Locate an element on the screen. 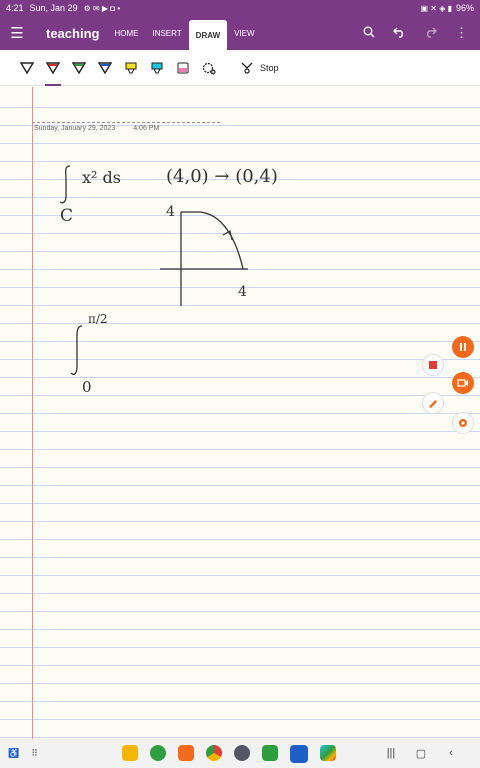 The image size is (480, 768). integral-subscript: C is located at coordinates (67, 216).